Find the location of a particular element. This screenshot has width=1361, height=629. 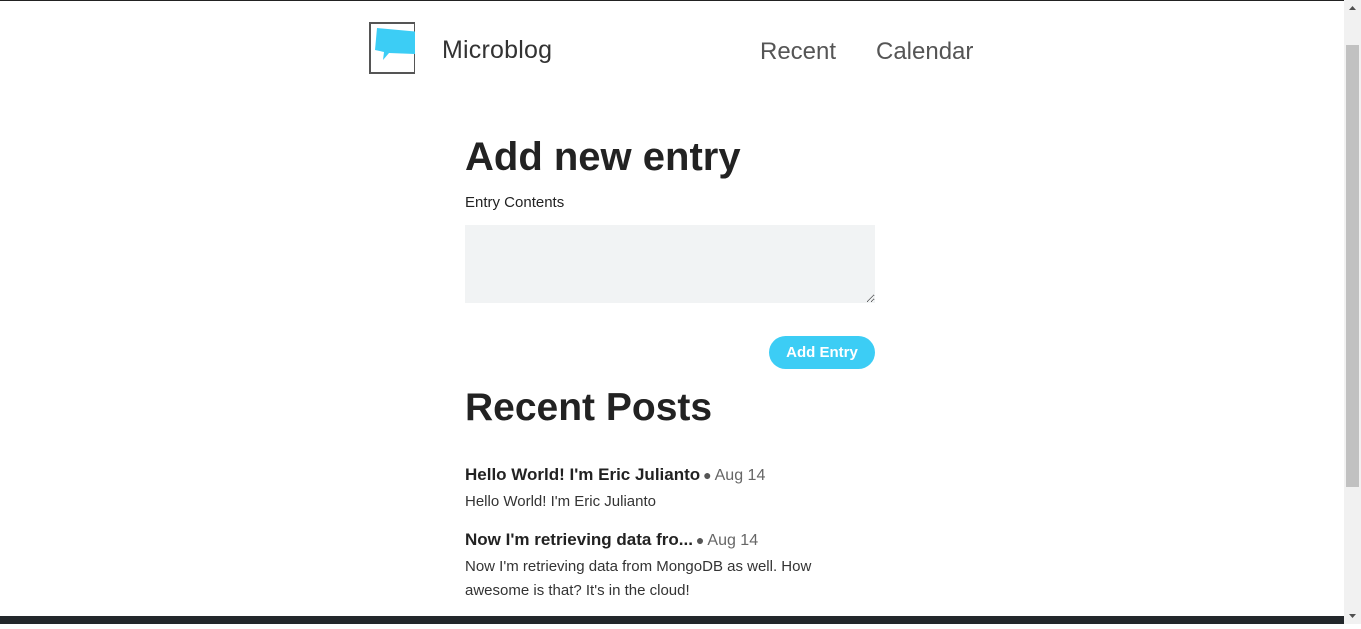

add-entry-button: Add Entry is located at coordinates (822, 352).